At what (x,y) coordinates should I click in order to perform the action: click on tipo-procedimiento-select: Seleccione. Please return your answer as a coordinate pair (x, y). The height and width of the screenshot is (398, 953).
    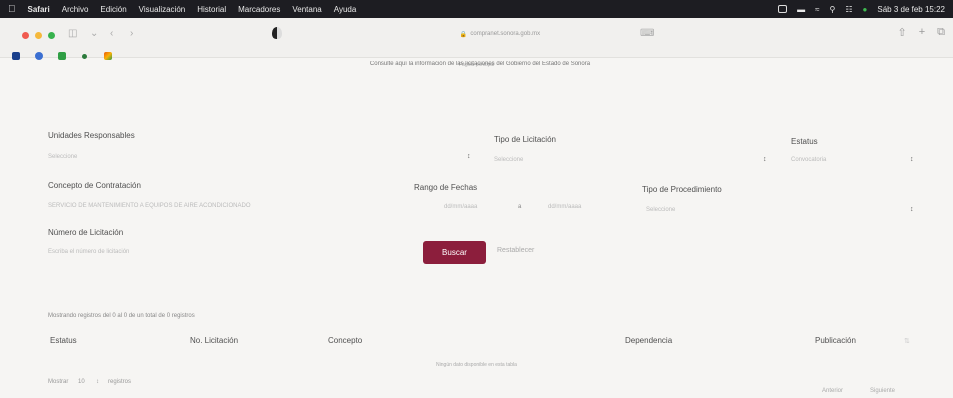
    Looking at the image, I should click on (778, 210).